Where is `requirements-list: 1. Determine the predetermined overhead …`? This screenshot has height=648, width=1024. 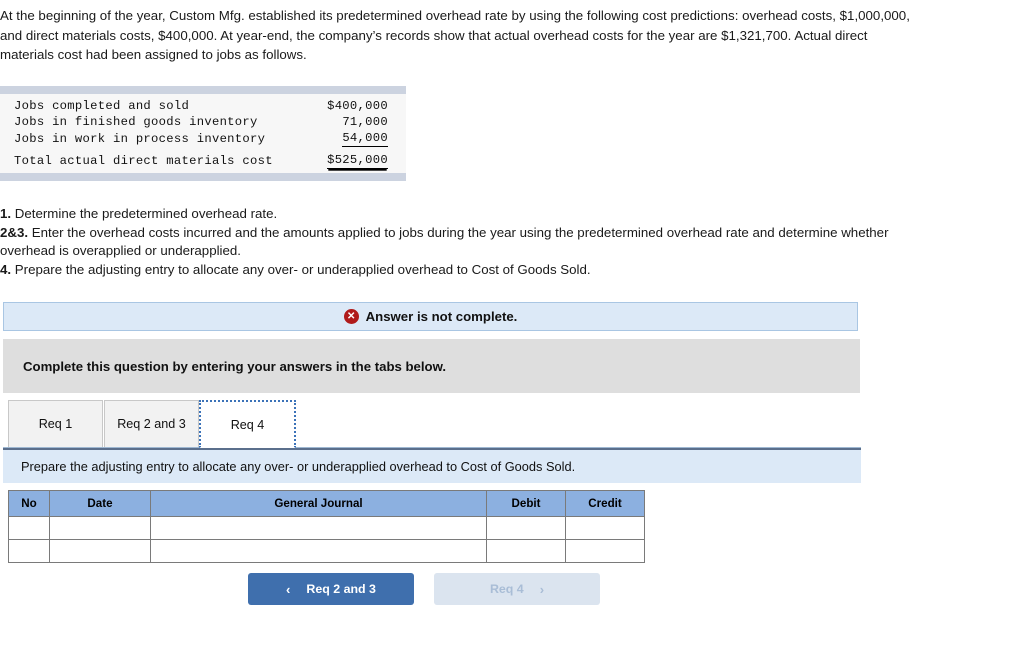
requirements-list: 1. Determine the predetermined overhead … is located at coordinates (473, 242).